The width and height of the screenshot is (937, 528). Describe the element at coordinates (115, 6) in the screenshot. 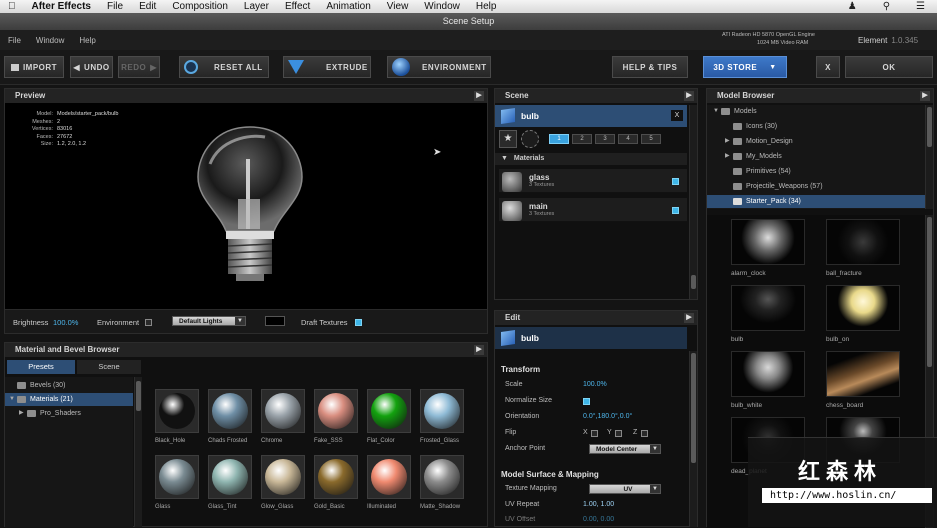

I see `menu-file: File` at that location.